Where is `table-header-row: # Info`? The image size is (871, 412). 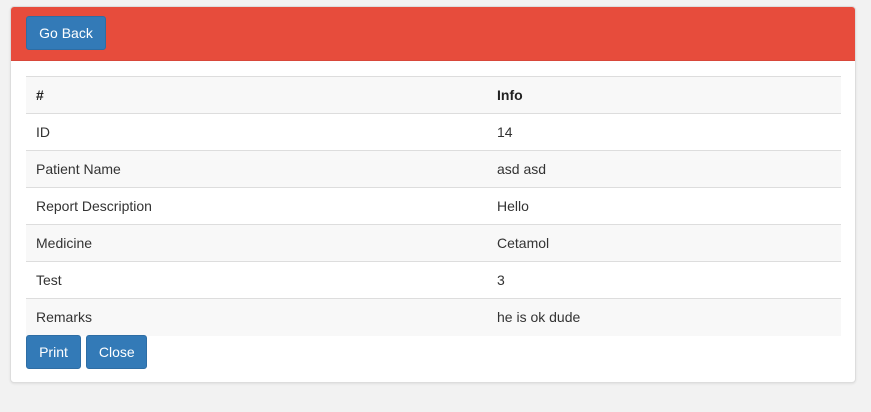 table-header-row: # Info is located at coordinates (433, 95).